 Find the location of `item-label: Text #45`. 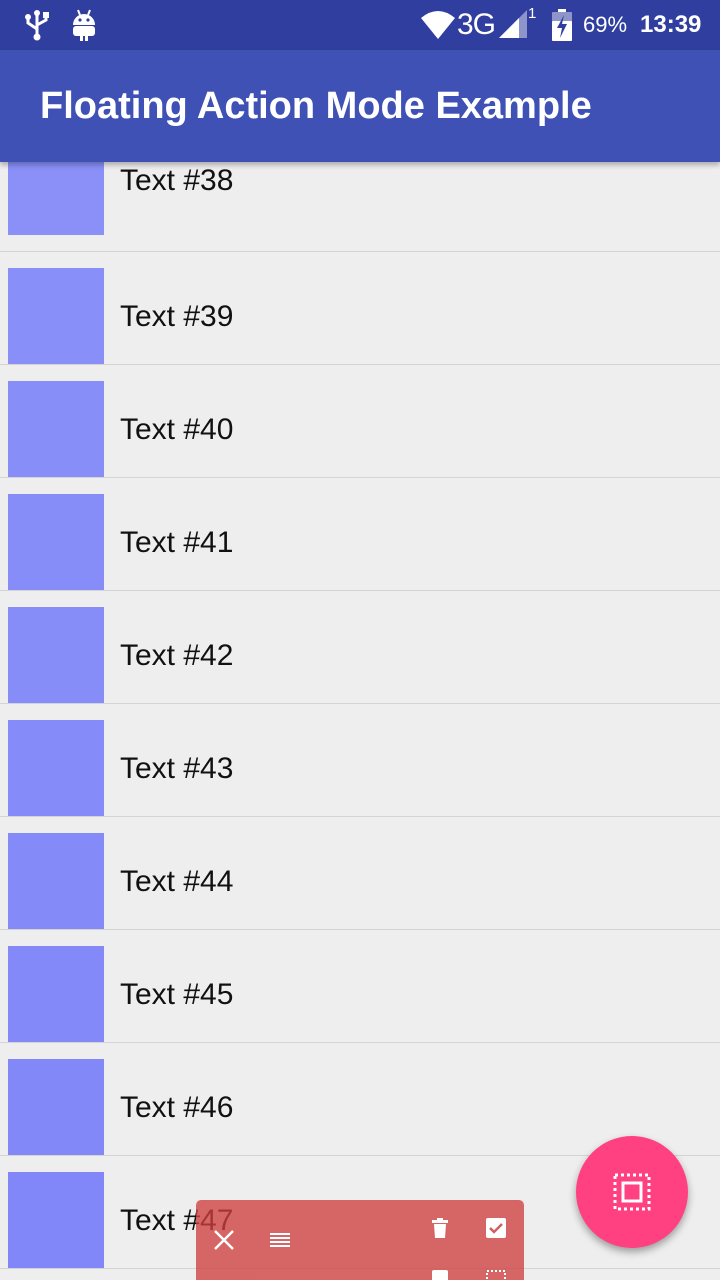

item-label: Text #45 is located at coordinates (177, 994).